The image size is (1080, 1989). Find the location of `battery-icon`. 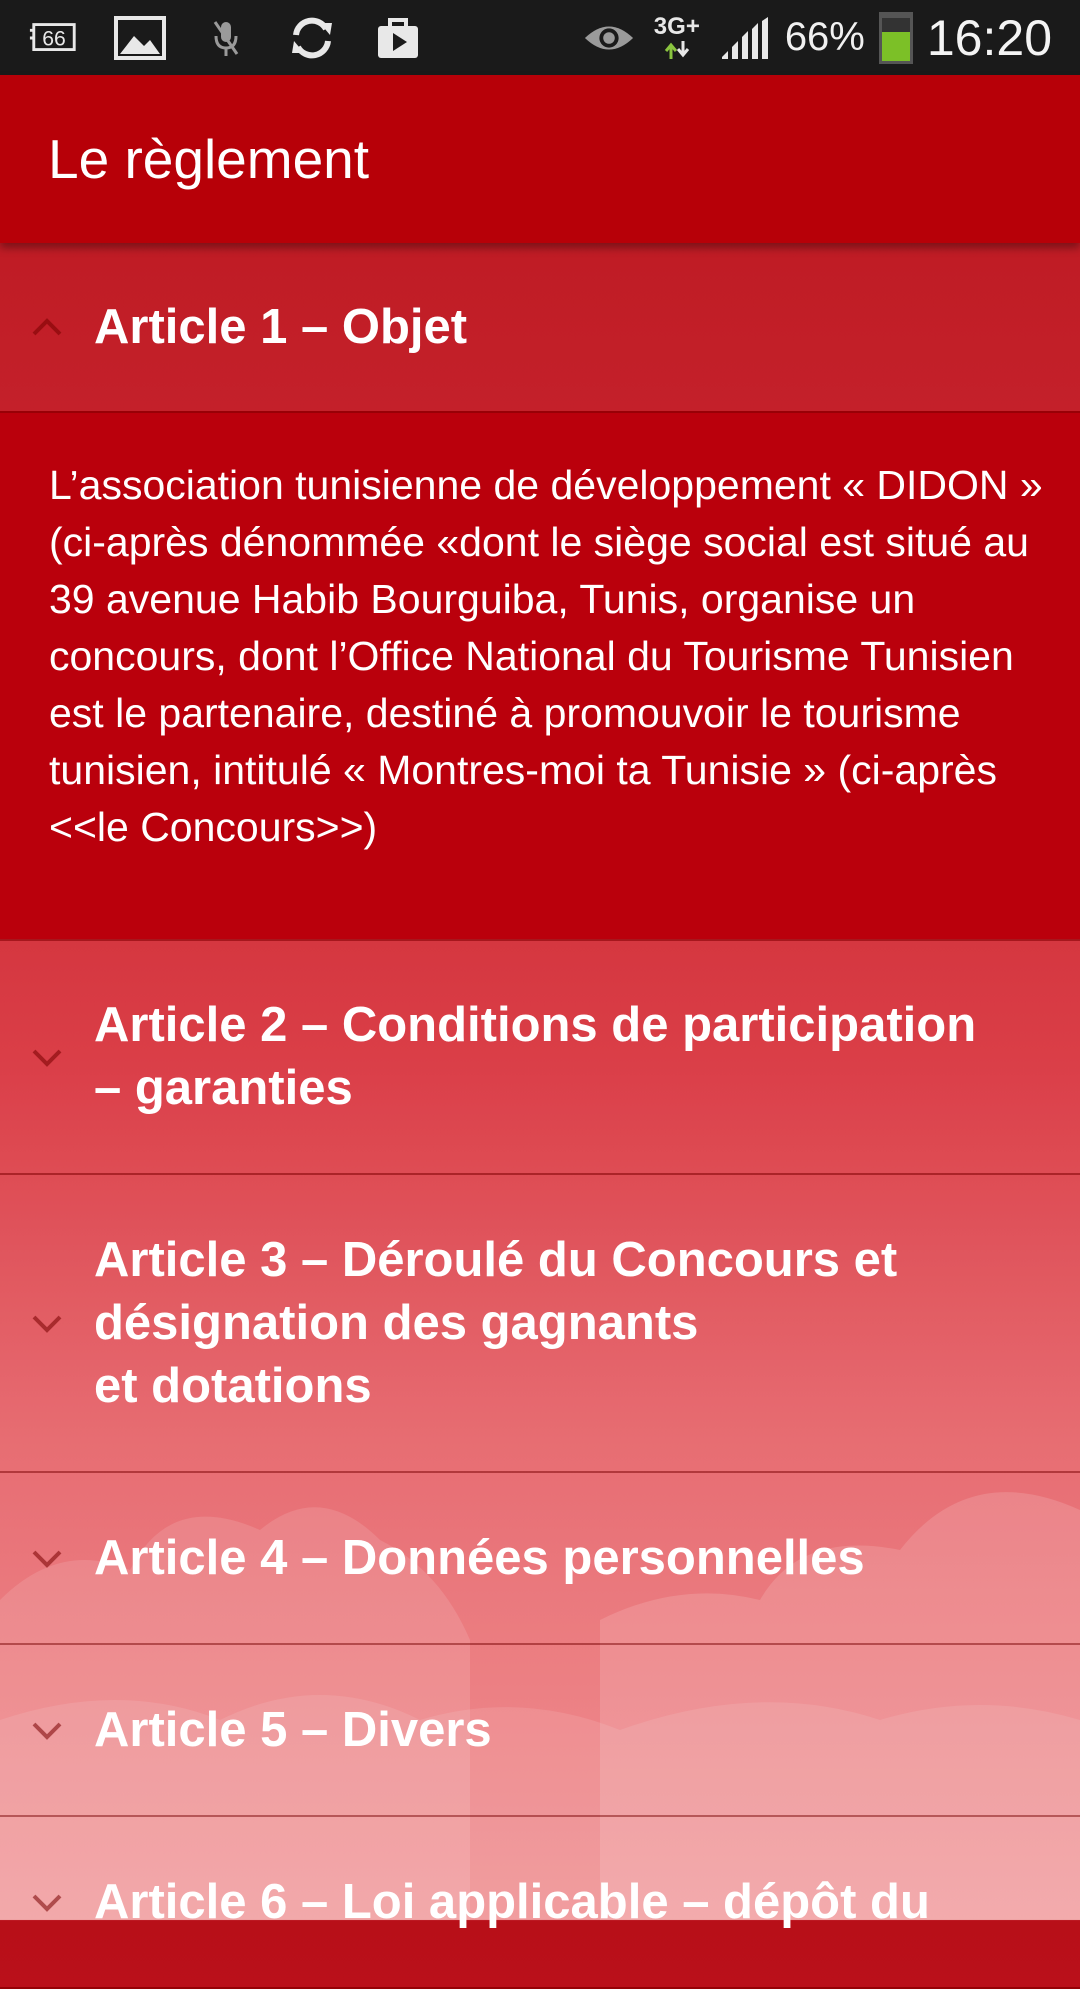

battery-icon is located at coordinates (895, 37).